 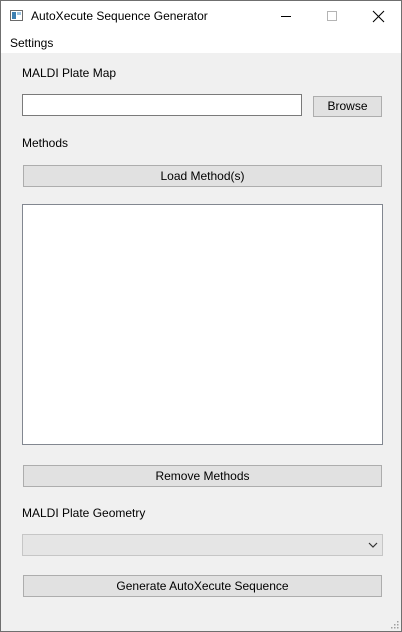 I want to click on maximize-button, so click(x=332, y=16).